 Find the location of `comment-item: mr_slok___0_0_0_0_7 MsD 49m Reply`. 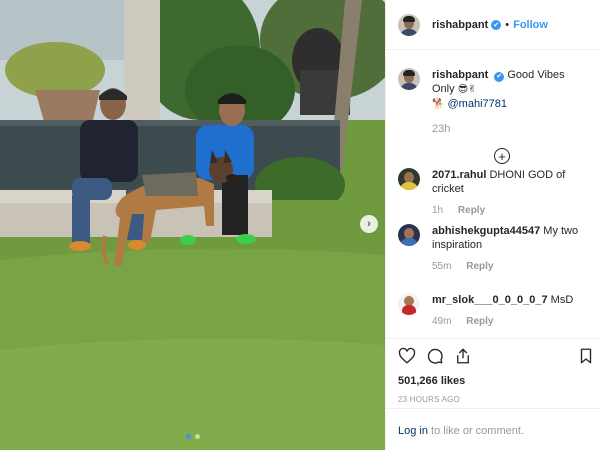

comment-item: mr_slok___0_0_0_0_7 MsD 49m Reply is located at coordinates (493, 311).